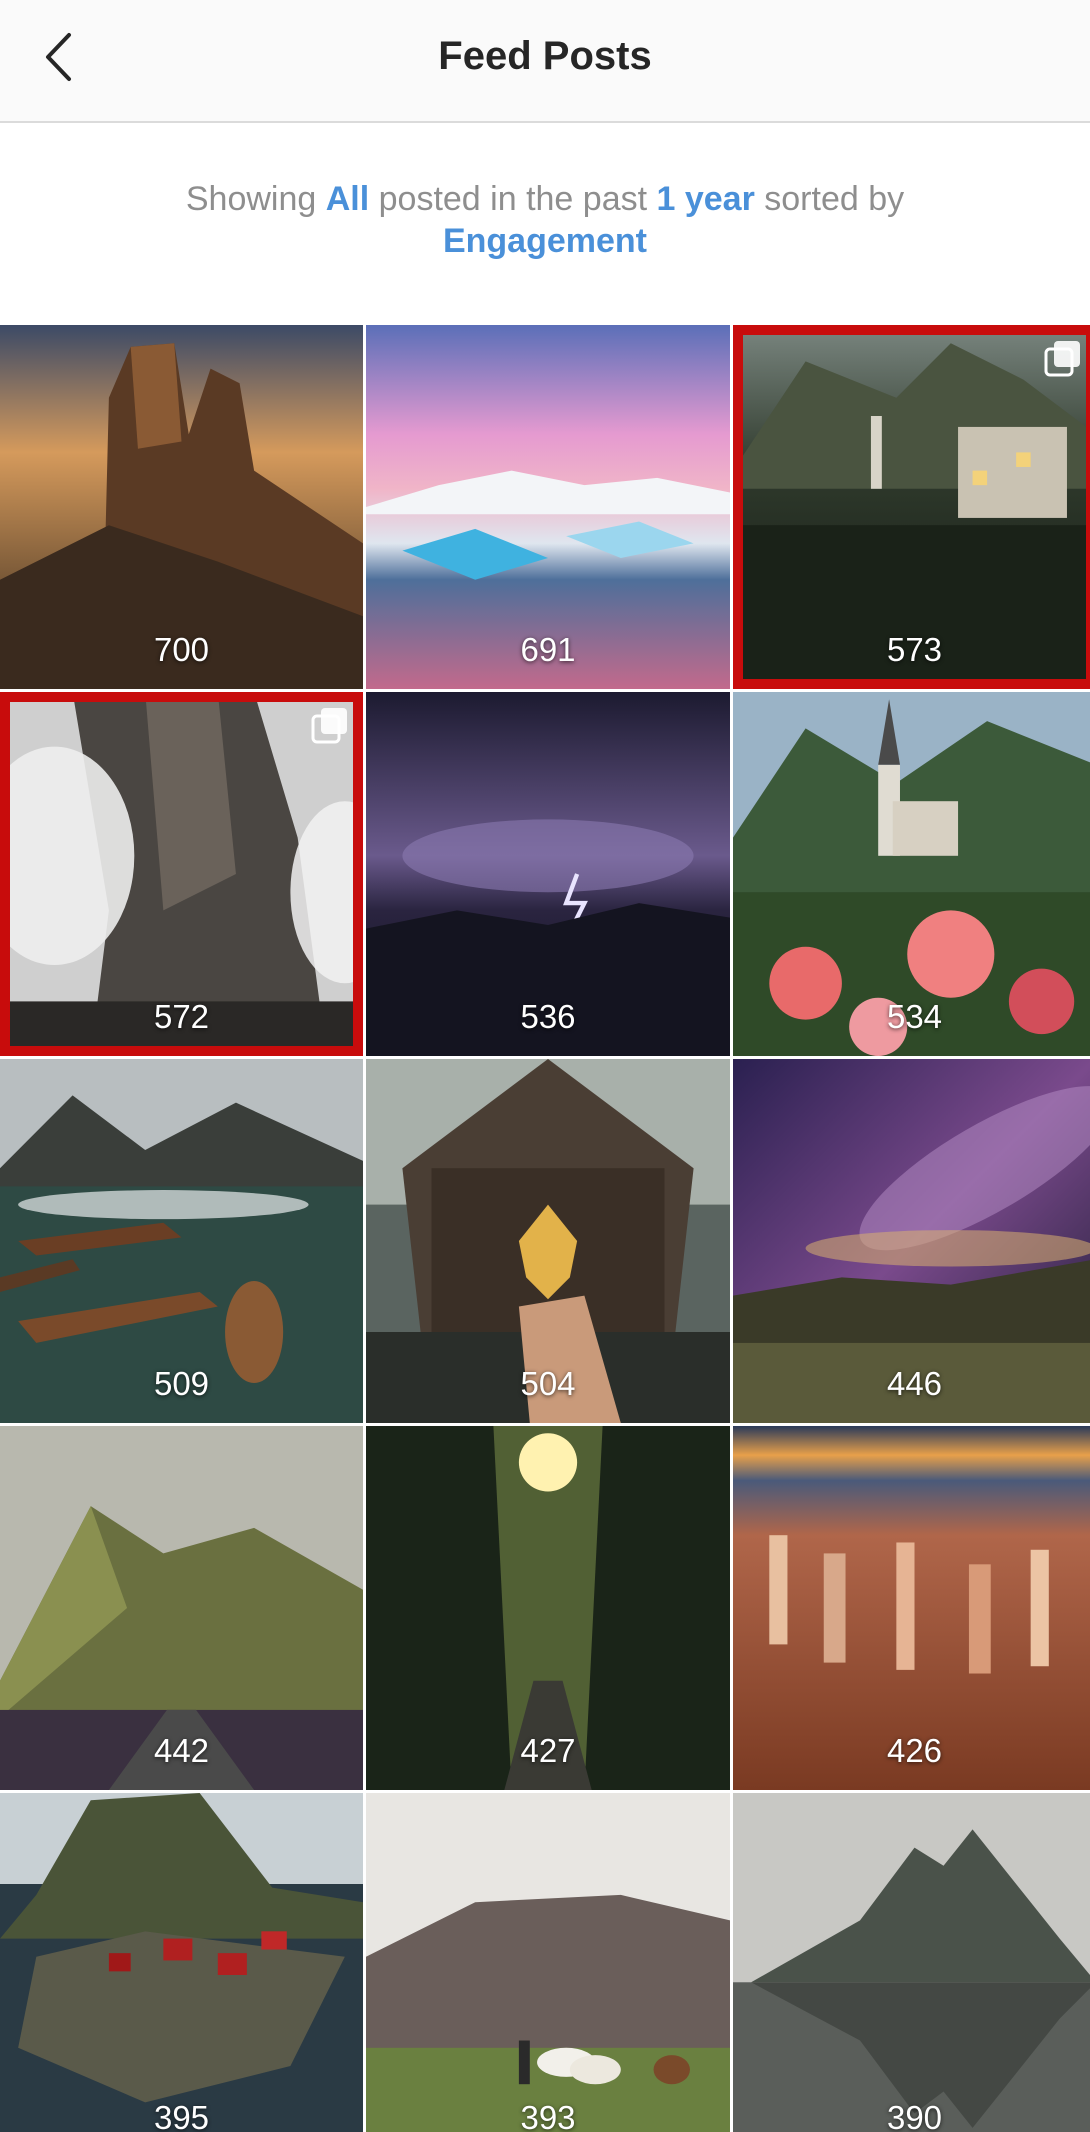 This screenshot has height=2132, width=1090. Describe the element at coordinates (181, 1016) in the screenshot. I see `engagement-count: 572` at that location.